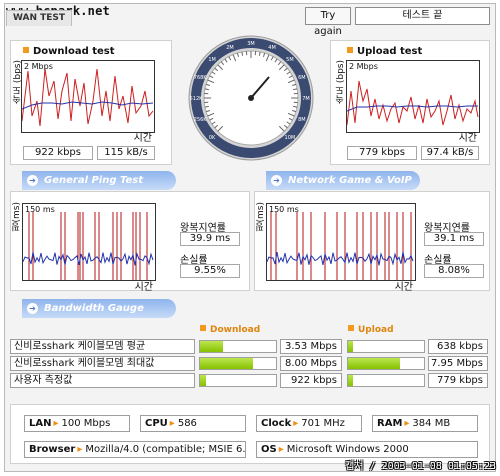 Image resolution: width=500 pixels, height=476 pixels. Describe the element at coordinates (251, 44) in the screenshot. I see `gauge-tick-label: 3M` at that location.